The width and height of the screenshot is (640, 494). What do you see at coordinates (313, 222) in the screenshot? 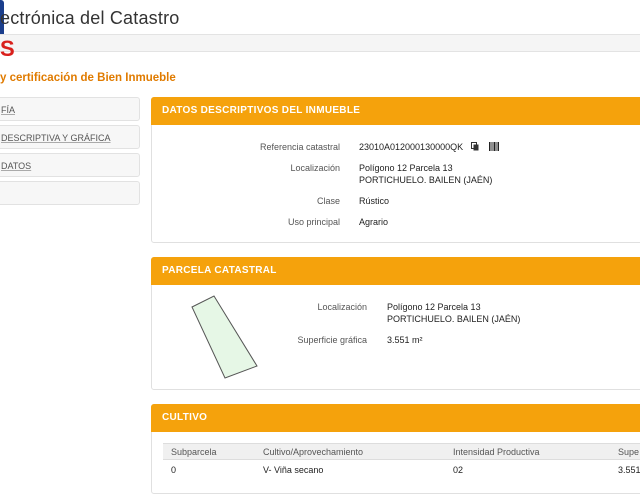
I see `uso-label: Uso principal` at bounding box center [313, 222].